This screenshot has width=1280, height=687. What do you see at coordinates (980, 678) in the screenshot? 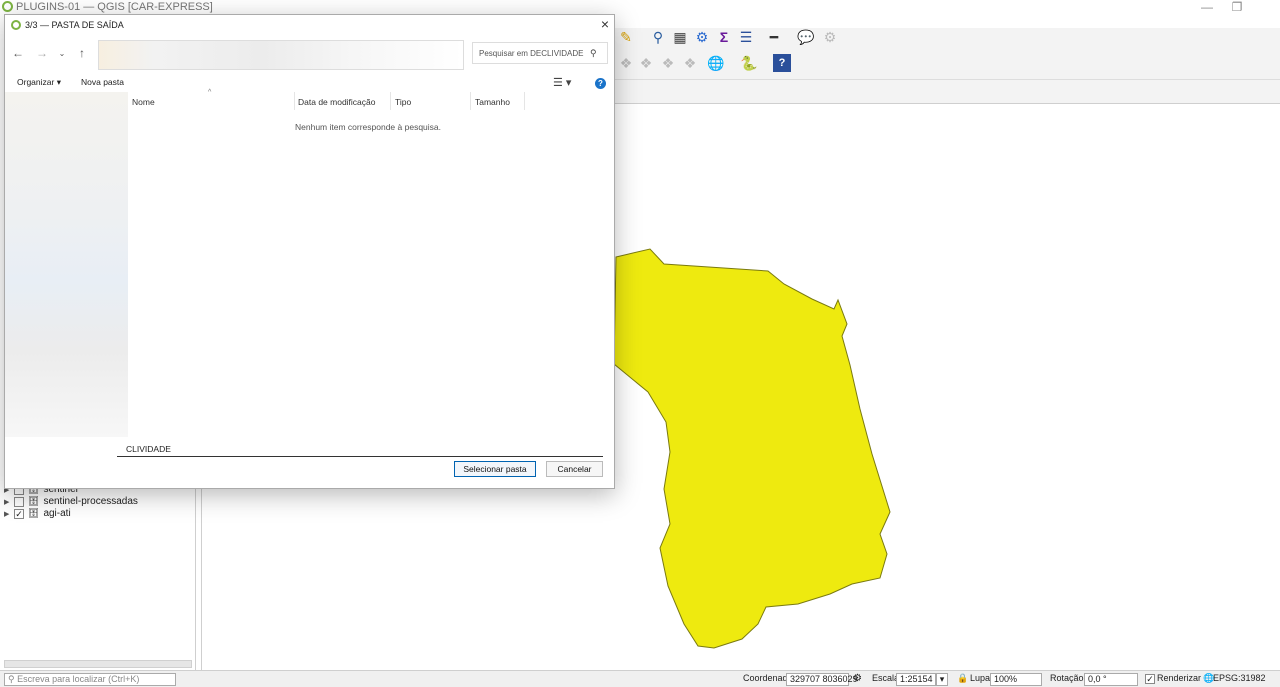
I see `magnifier-label: Lupa` at bounding box center [980, 678].